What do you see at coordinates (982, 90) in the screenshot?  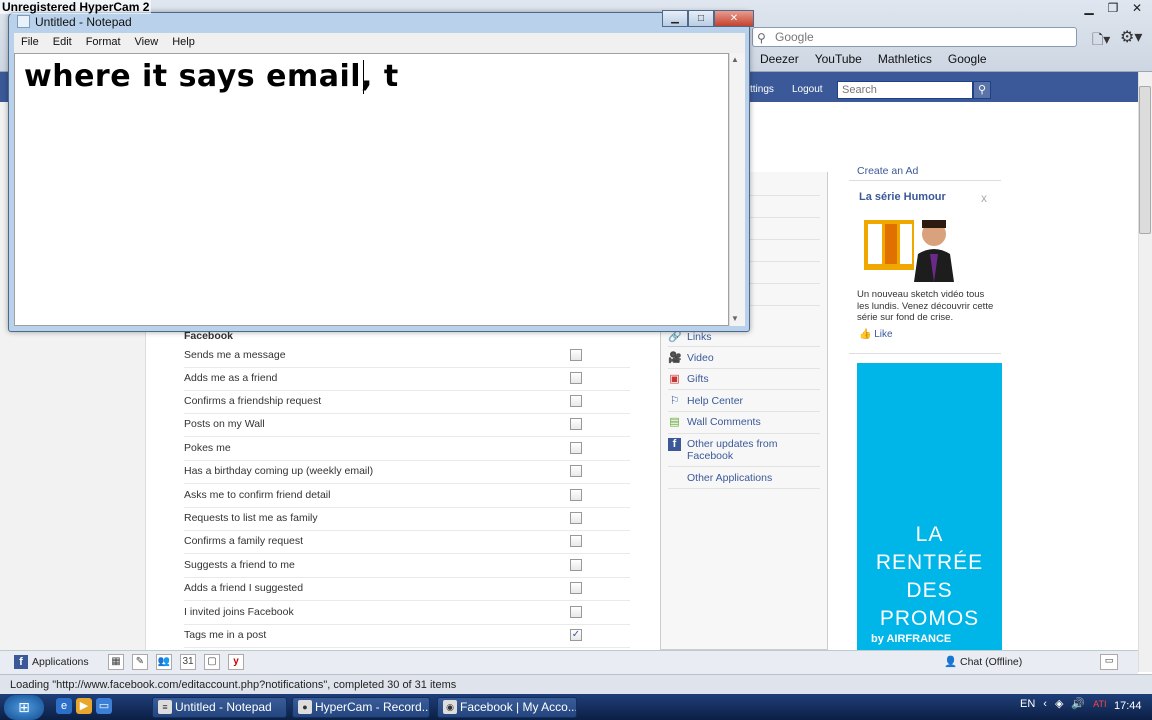 I see `search-icon: ⚲` at bounding box center [982, 90].